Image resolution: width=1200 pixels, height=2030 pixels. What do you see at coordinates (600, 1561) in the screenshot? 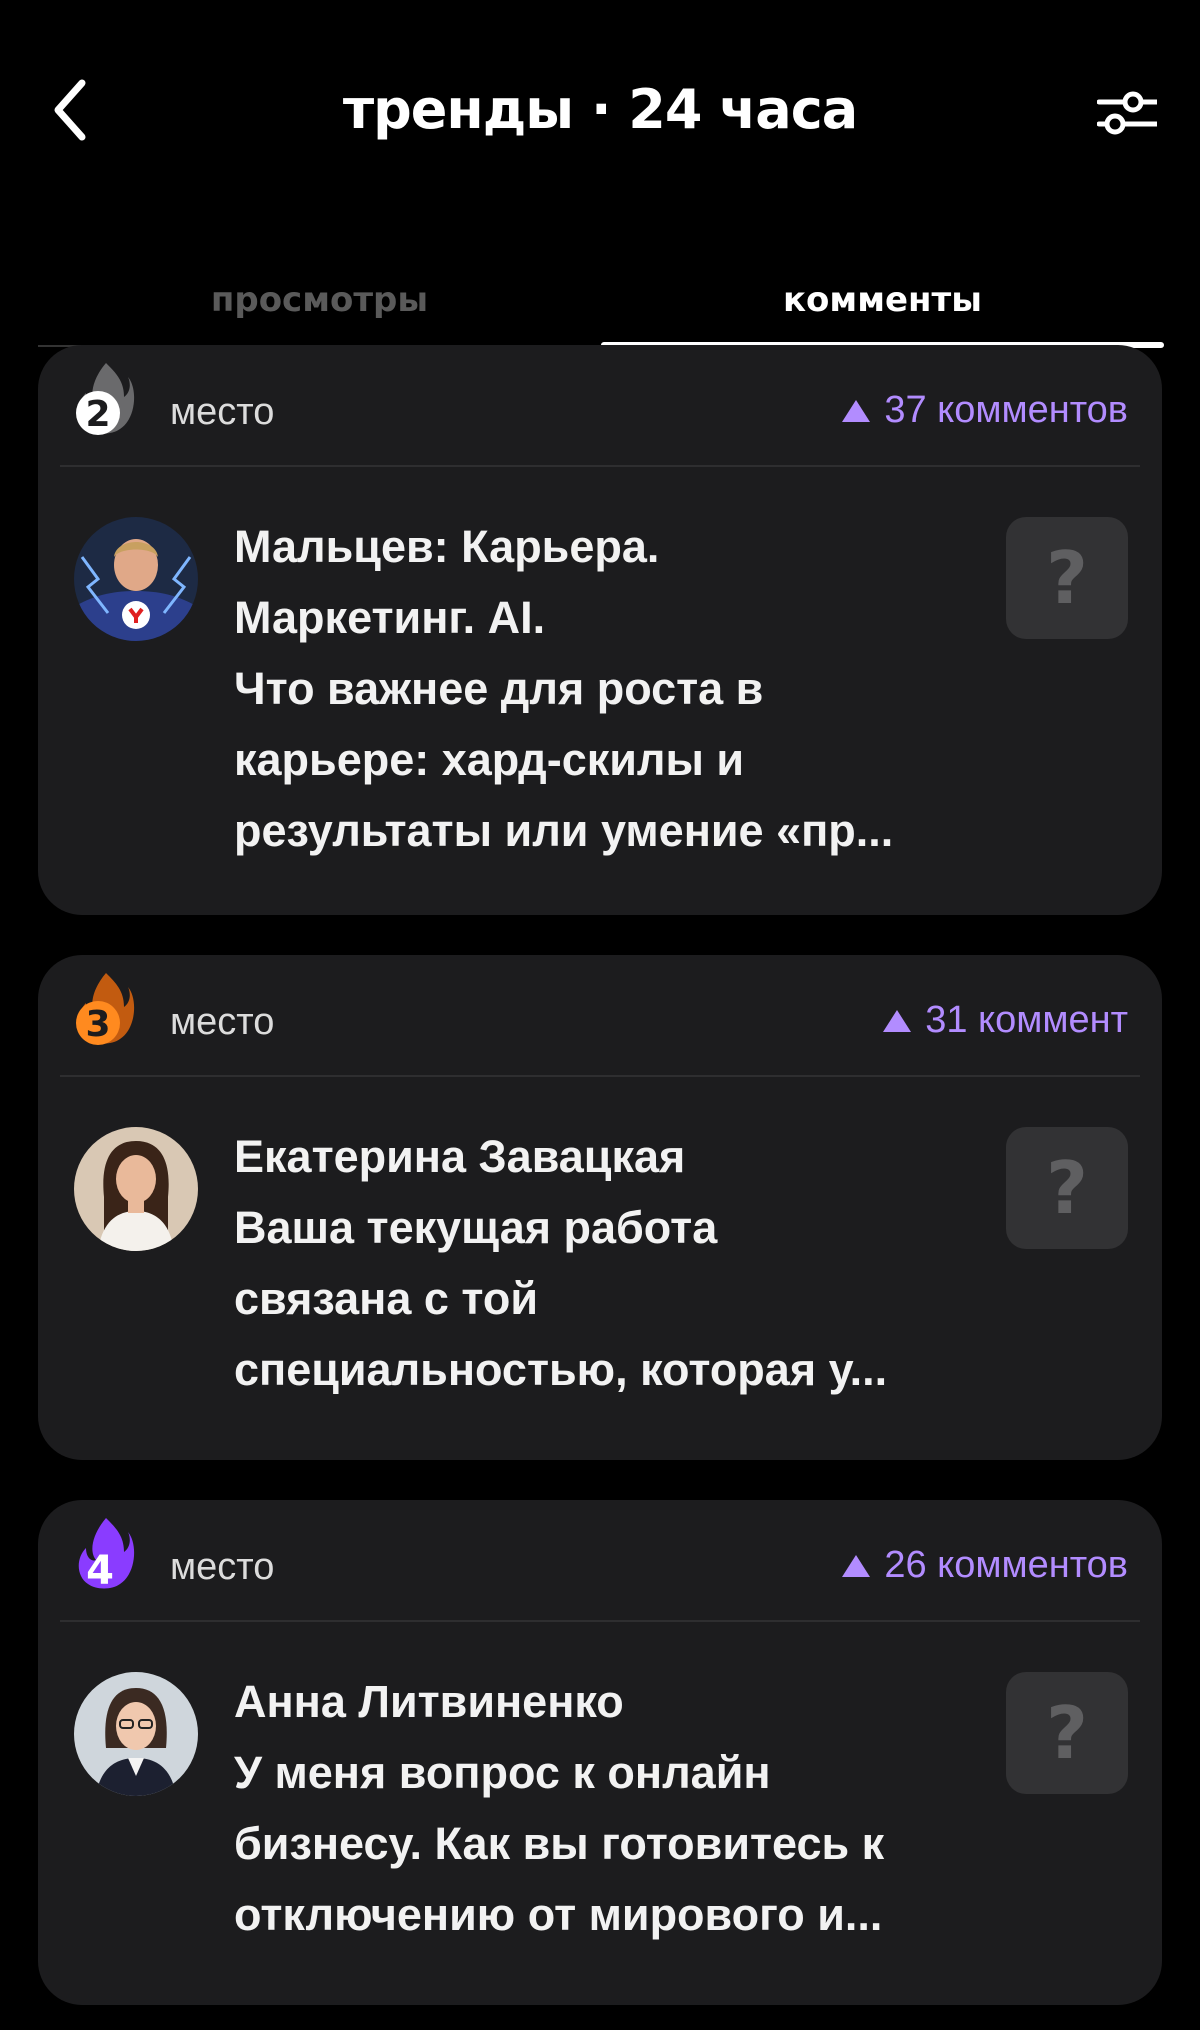
I see `card-header: 4 место 26 комментов` at bounding box center [600, 1561].